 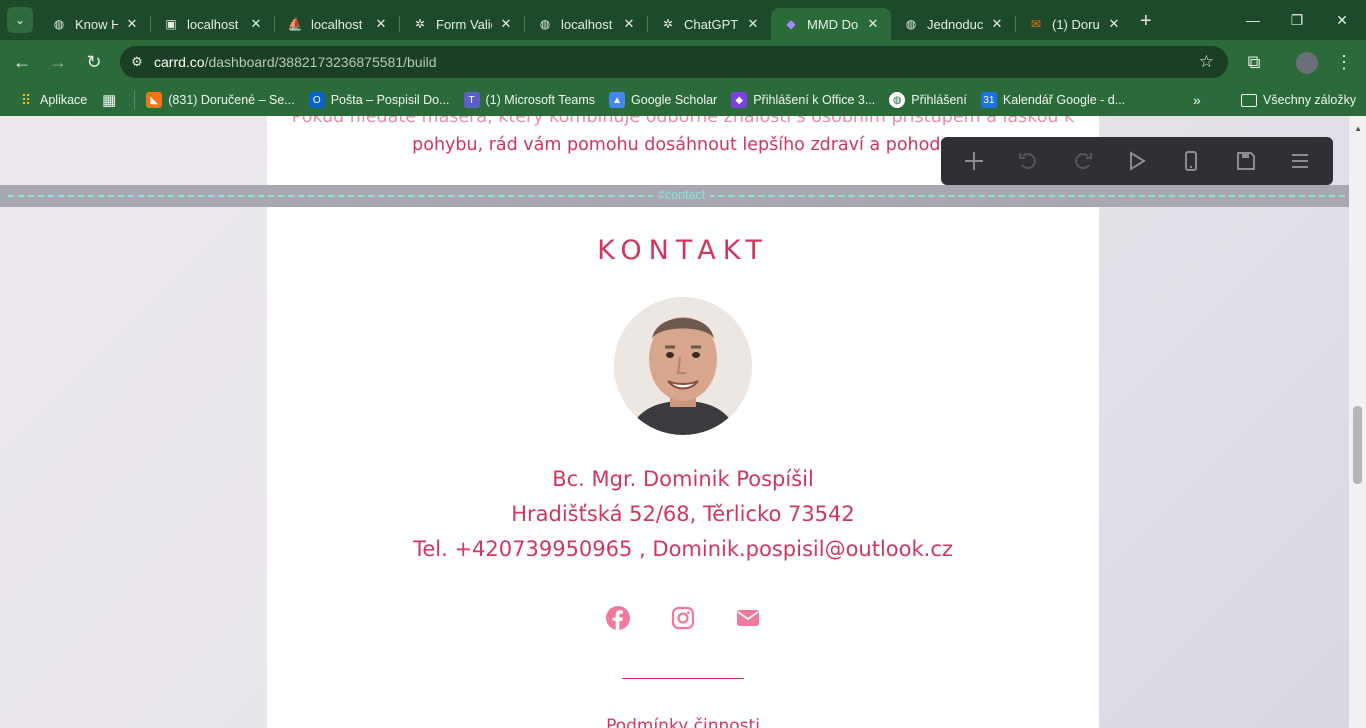 I want to click on tab-title: ChatGPT, so click(x=711, y=24).